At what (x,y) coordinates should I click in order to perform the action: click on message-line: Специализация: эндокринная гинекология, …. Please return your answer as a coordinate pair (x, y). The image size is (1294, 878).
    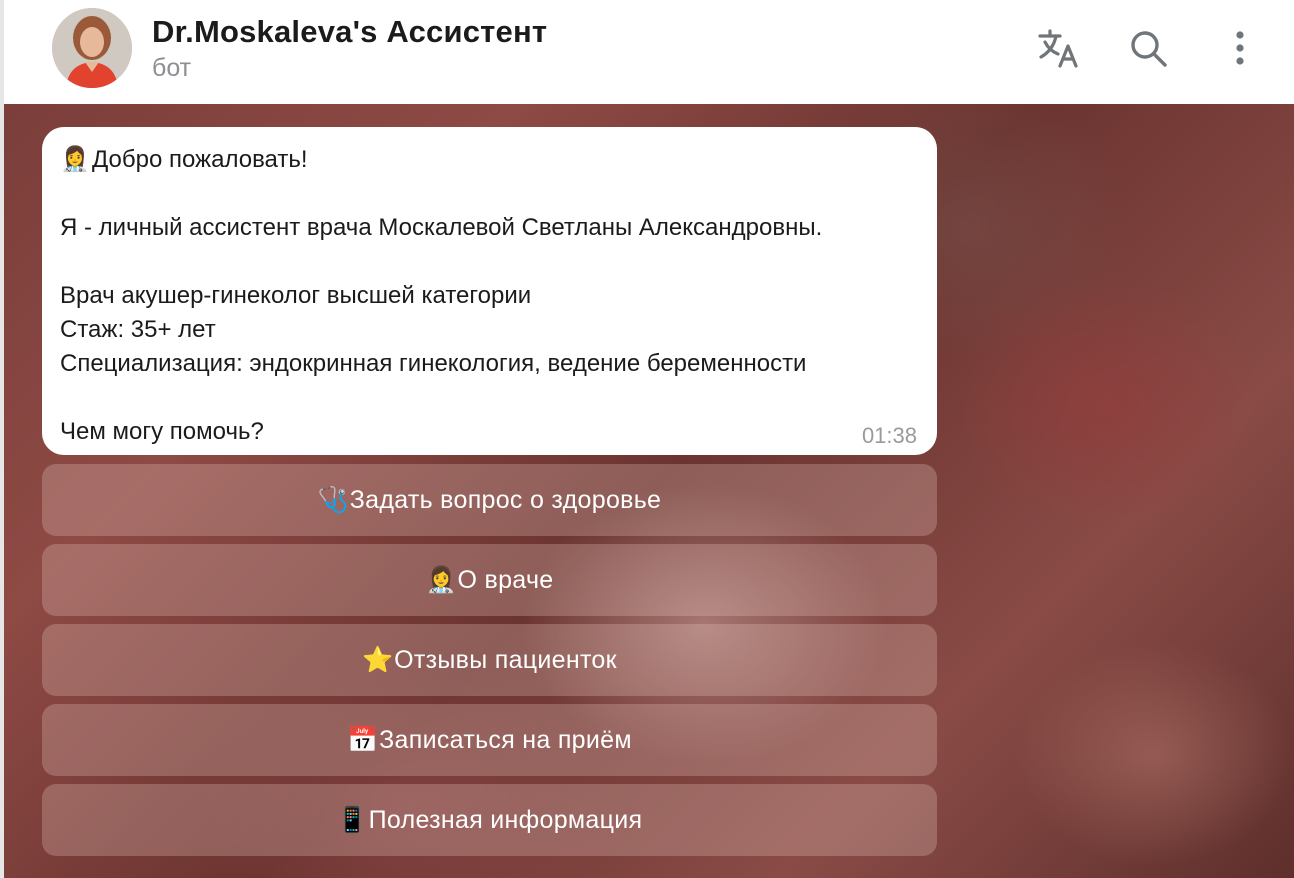
    Looking at the image, I should click on (433, 363).